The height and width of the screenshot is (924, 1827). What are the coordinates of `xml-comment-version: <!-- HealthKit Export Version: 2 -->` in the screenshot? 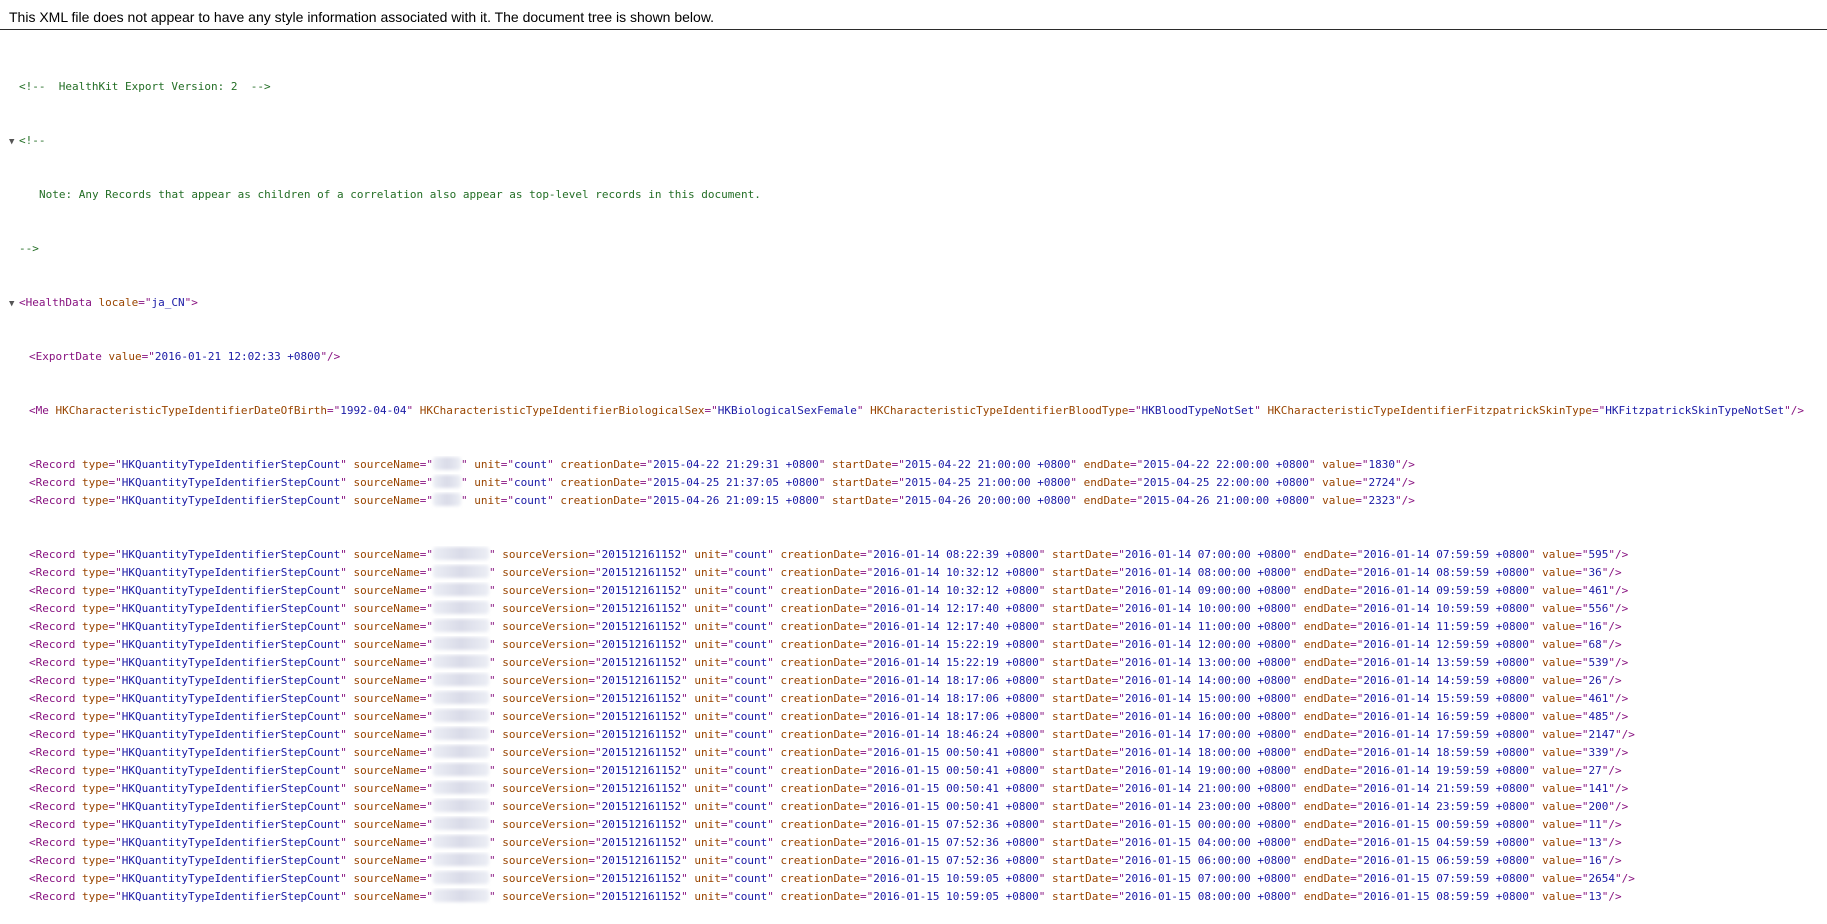 It's located at (918, 87).